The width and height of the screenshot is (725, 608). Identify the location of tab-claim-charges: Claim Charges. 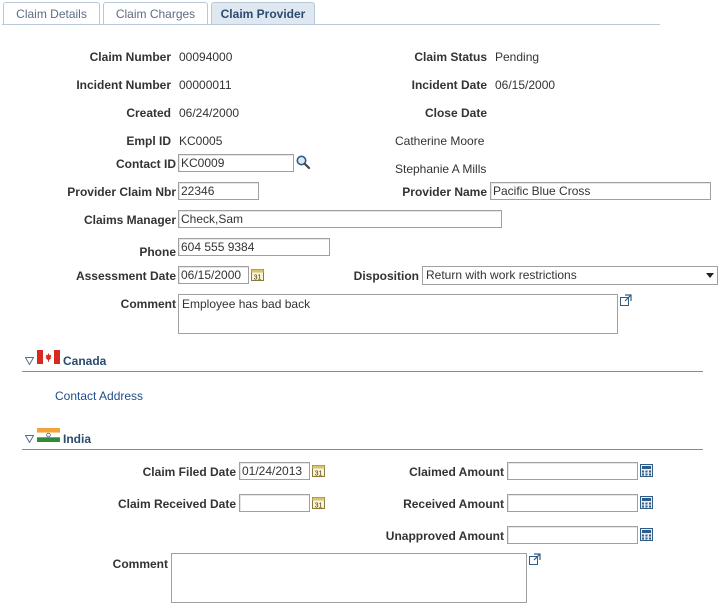
(155, 13).